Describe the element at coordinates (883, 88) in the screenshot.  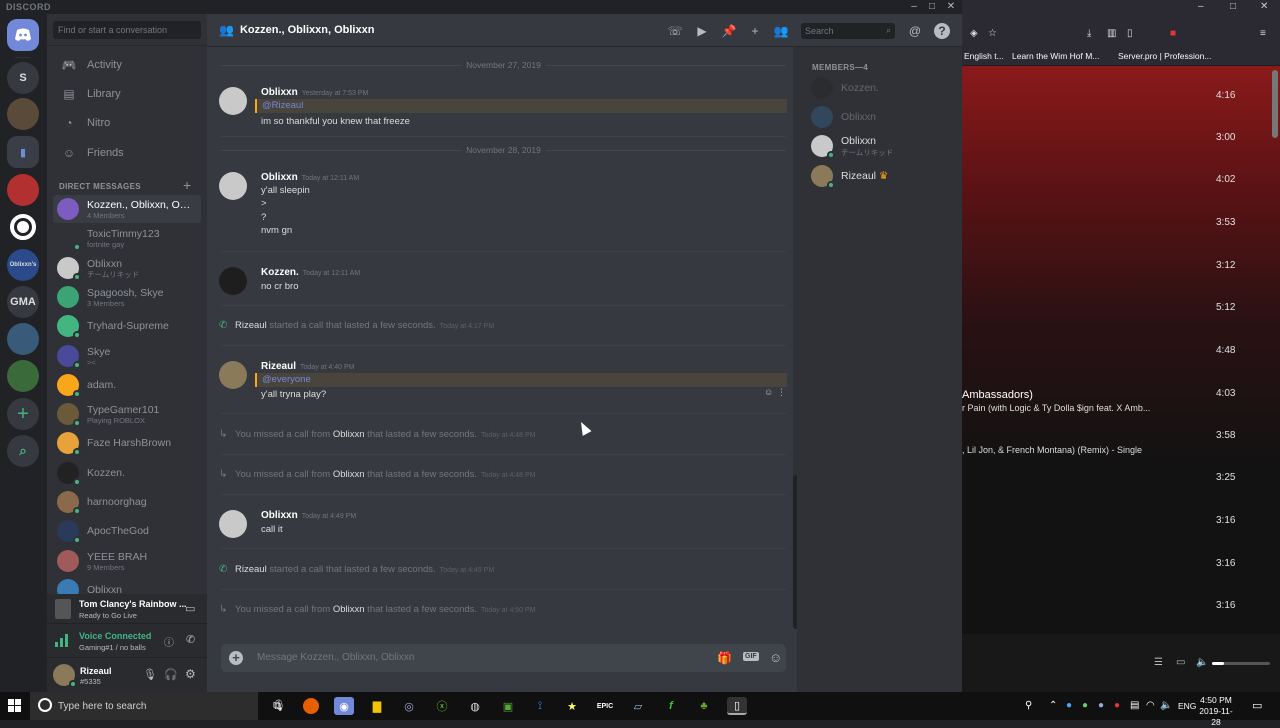
I see `member-item: Kozzen.` at that location.